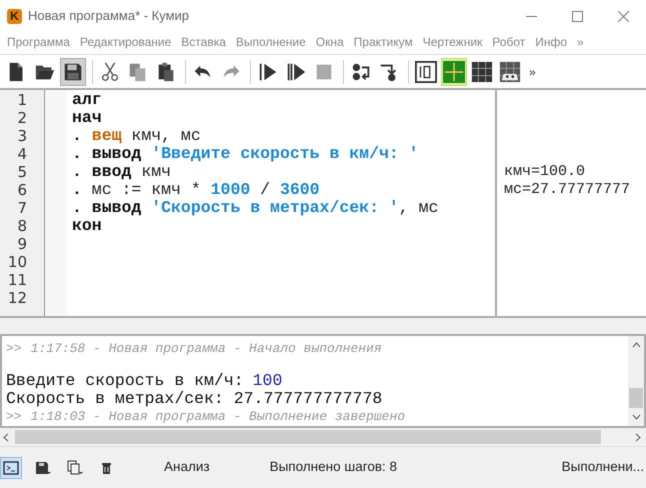  Describe the element at coordinates (580, 42) in the screenshot. I see `menu-item: »` at that location.